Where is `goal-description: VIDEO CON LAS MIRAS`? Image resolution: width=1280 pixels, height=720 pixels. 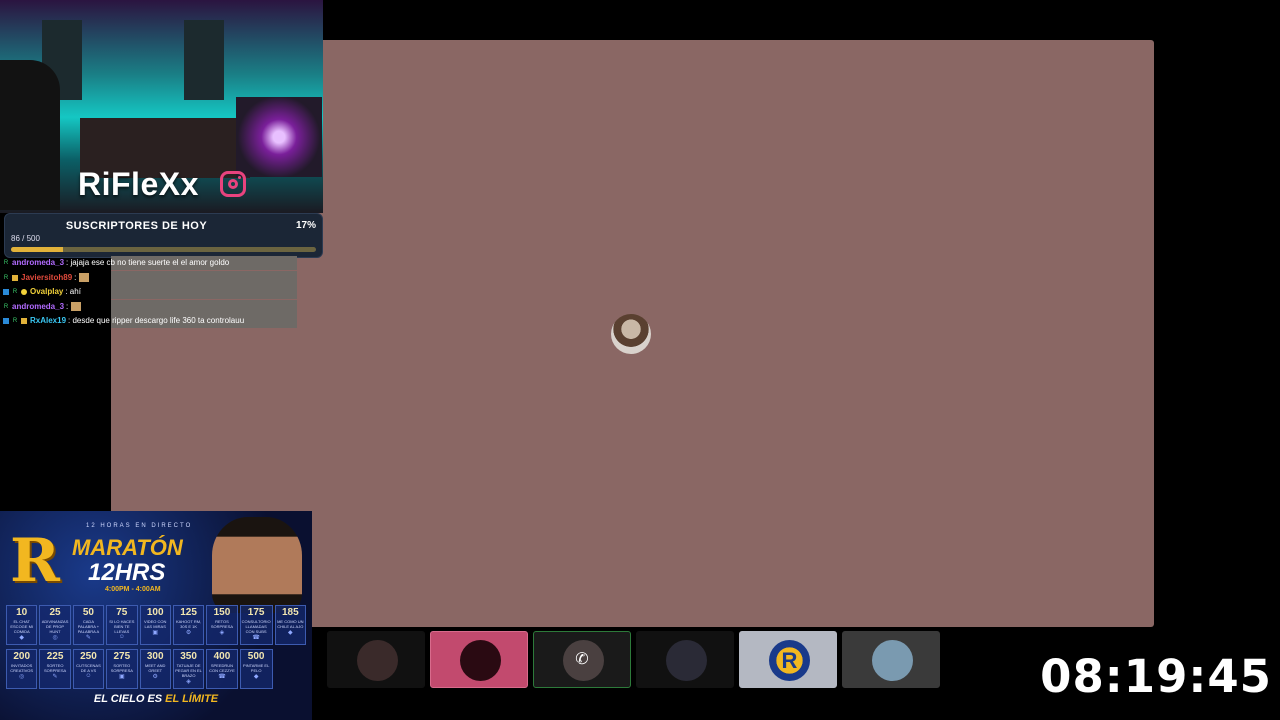
goal-description: VIDEO CON LAS MIRAS is located at coordinates (155, 624).